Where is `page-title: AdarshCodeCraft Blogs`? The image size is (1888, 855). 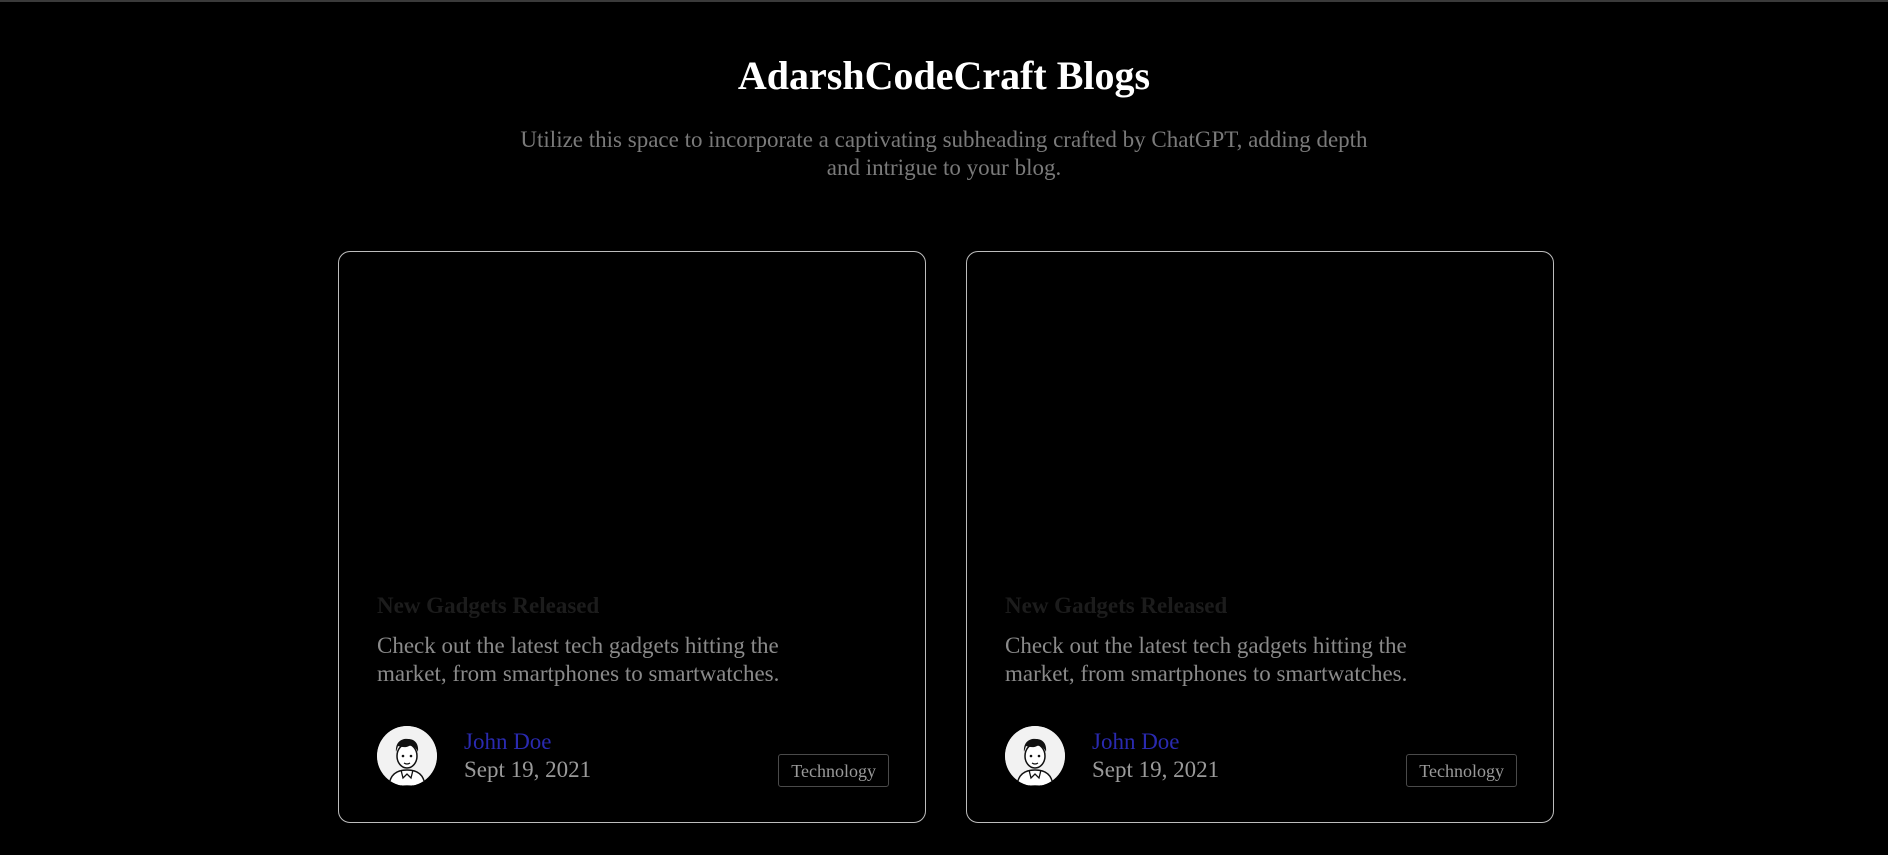
page-title: AdarshCodeCraft Blogs is located at coordinates (944, 75).